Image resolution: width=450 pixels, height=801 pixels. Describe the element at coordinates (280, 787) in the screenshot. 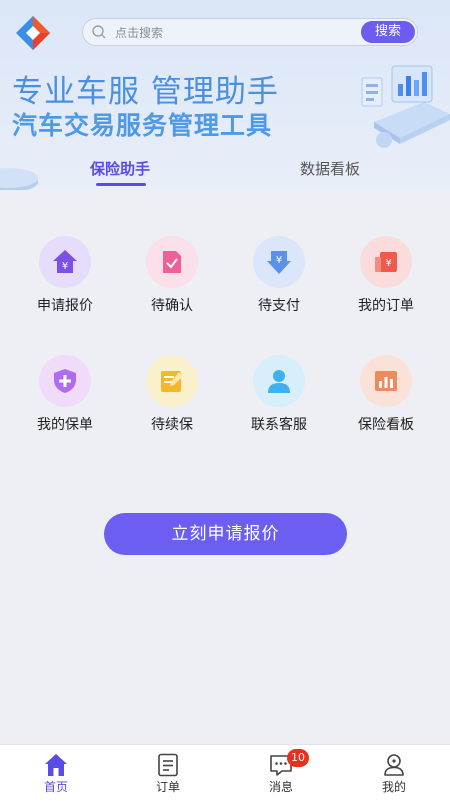

I see `tabbar-label: 消息` at that location.